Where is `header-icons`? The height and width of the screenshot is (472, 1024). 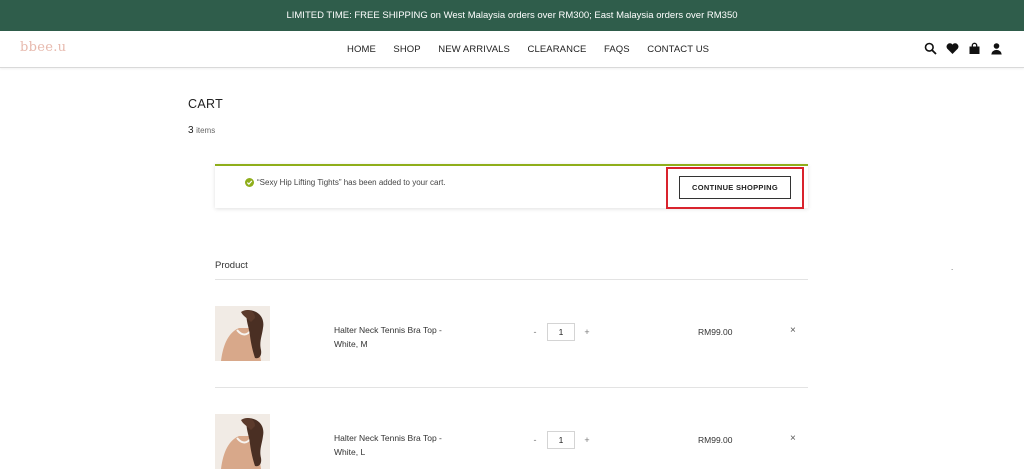
header-icons is located at coordinates (963, 48).